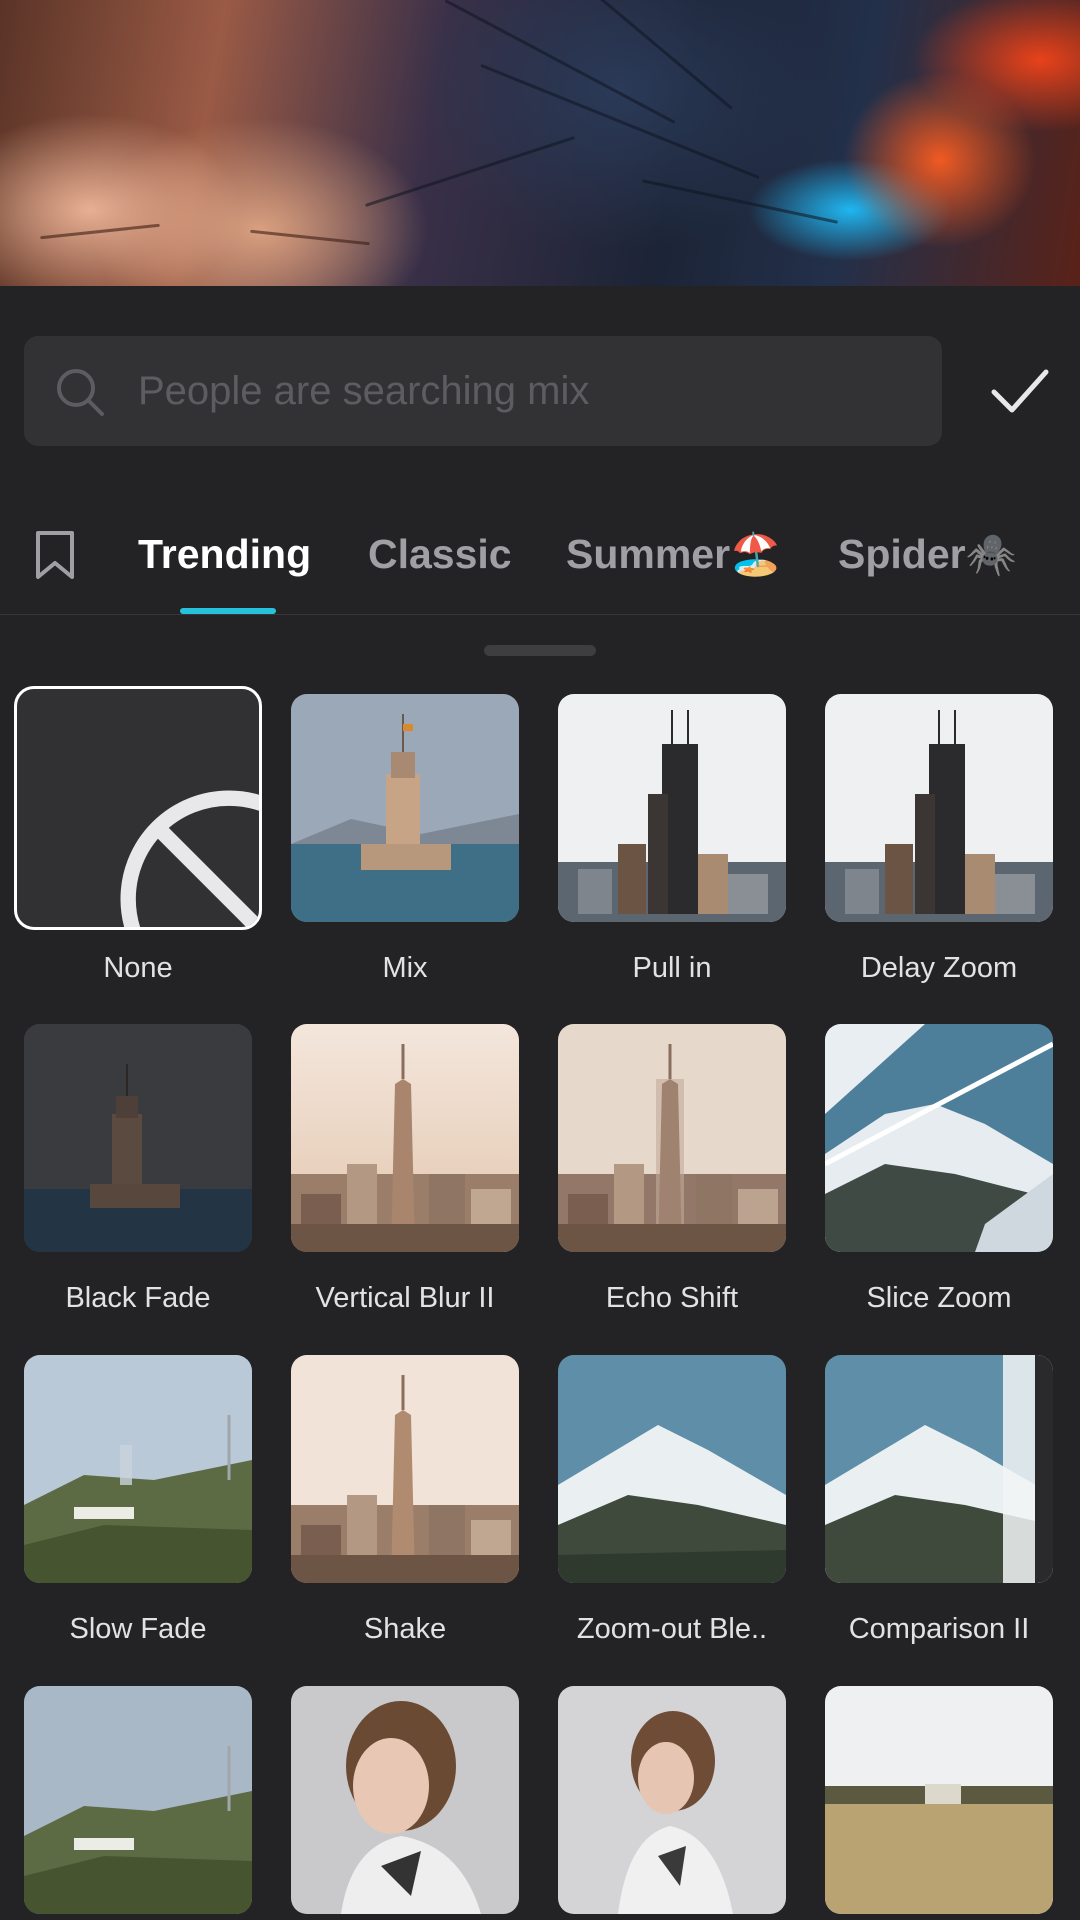  Describe the element at coordinates (405, 968) in the screenshot. I see `transition-label: Mix` at that location.